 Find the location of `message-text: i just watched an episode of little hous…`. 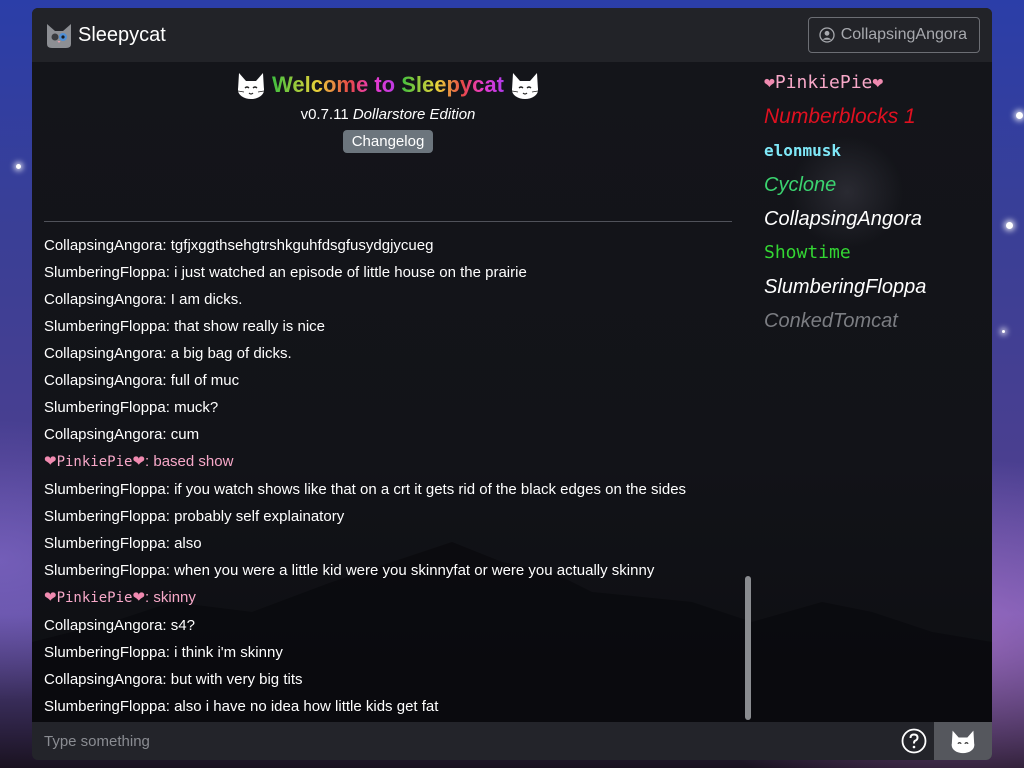

message-text: i just watched an episode of little hous… is located at coordinates (350, 272).